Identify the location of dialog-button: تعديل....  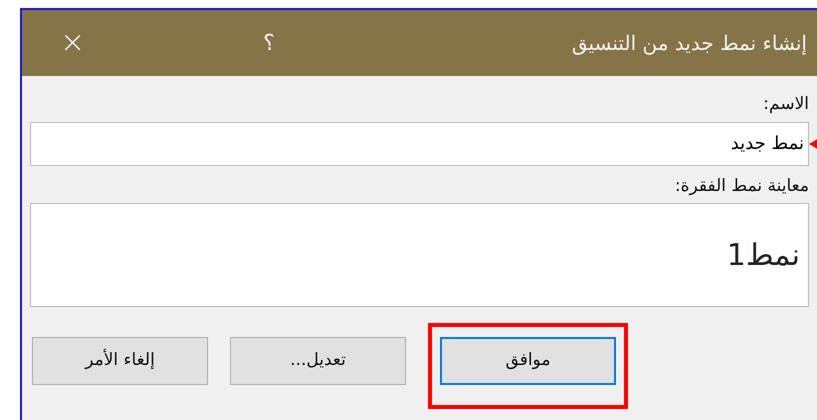
(318, 361).